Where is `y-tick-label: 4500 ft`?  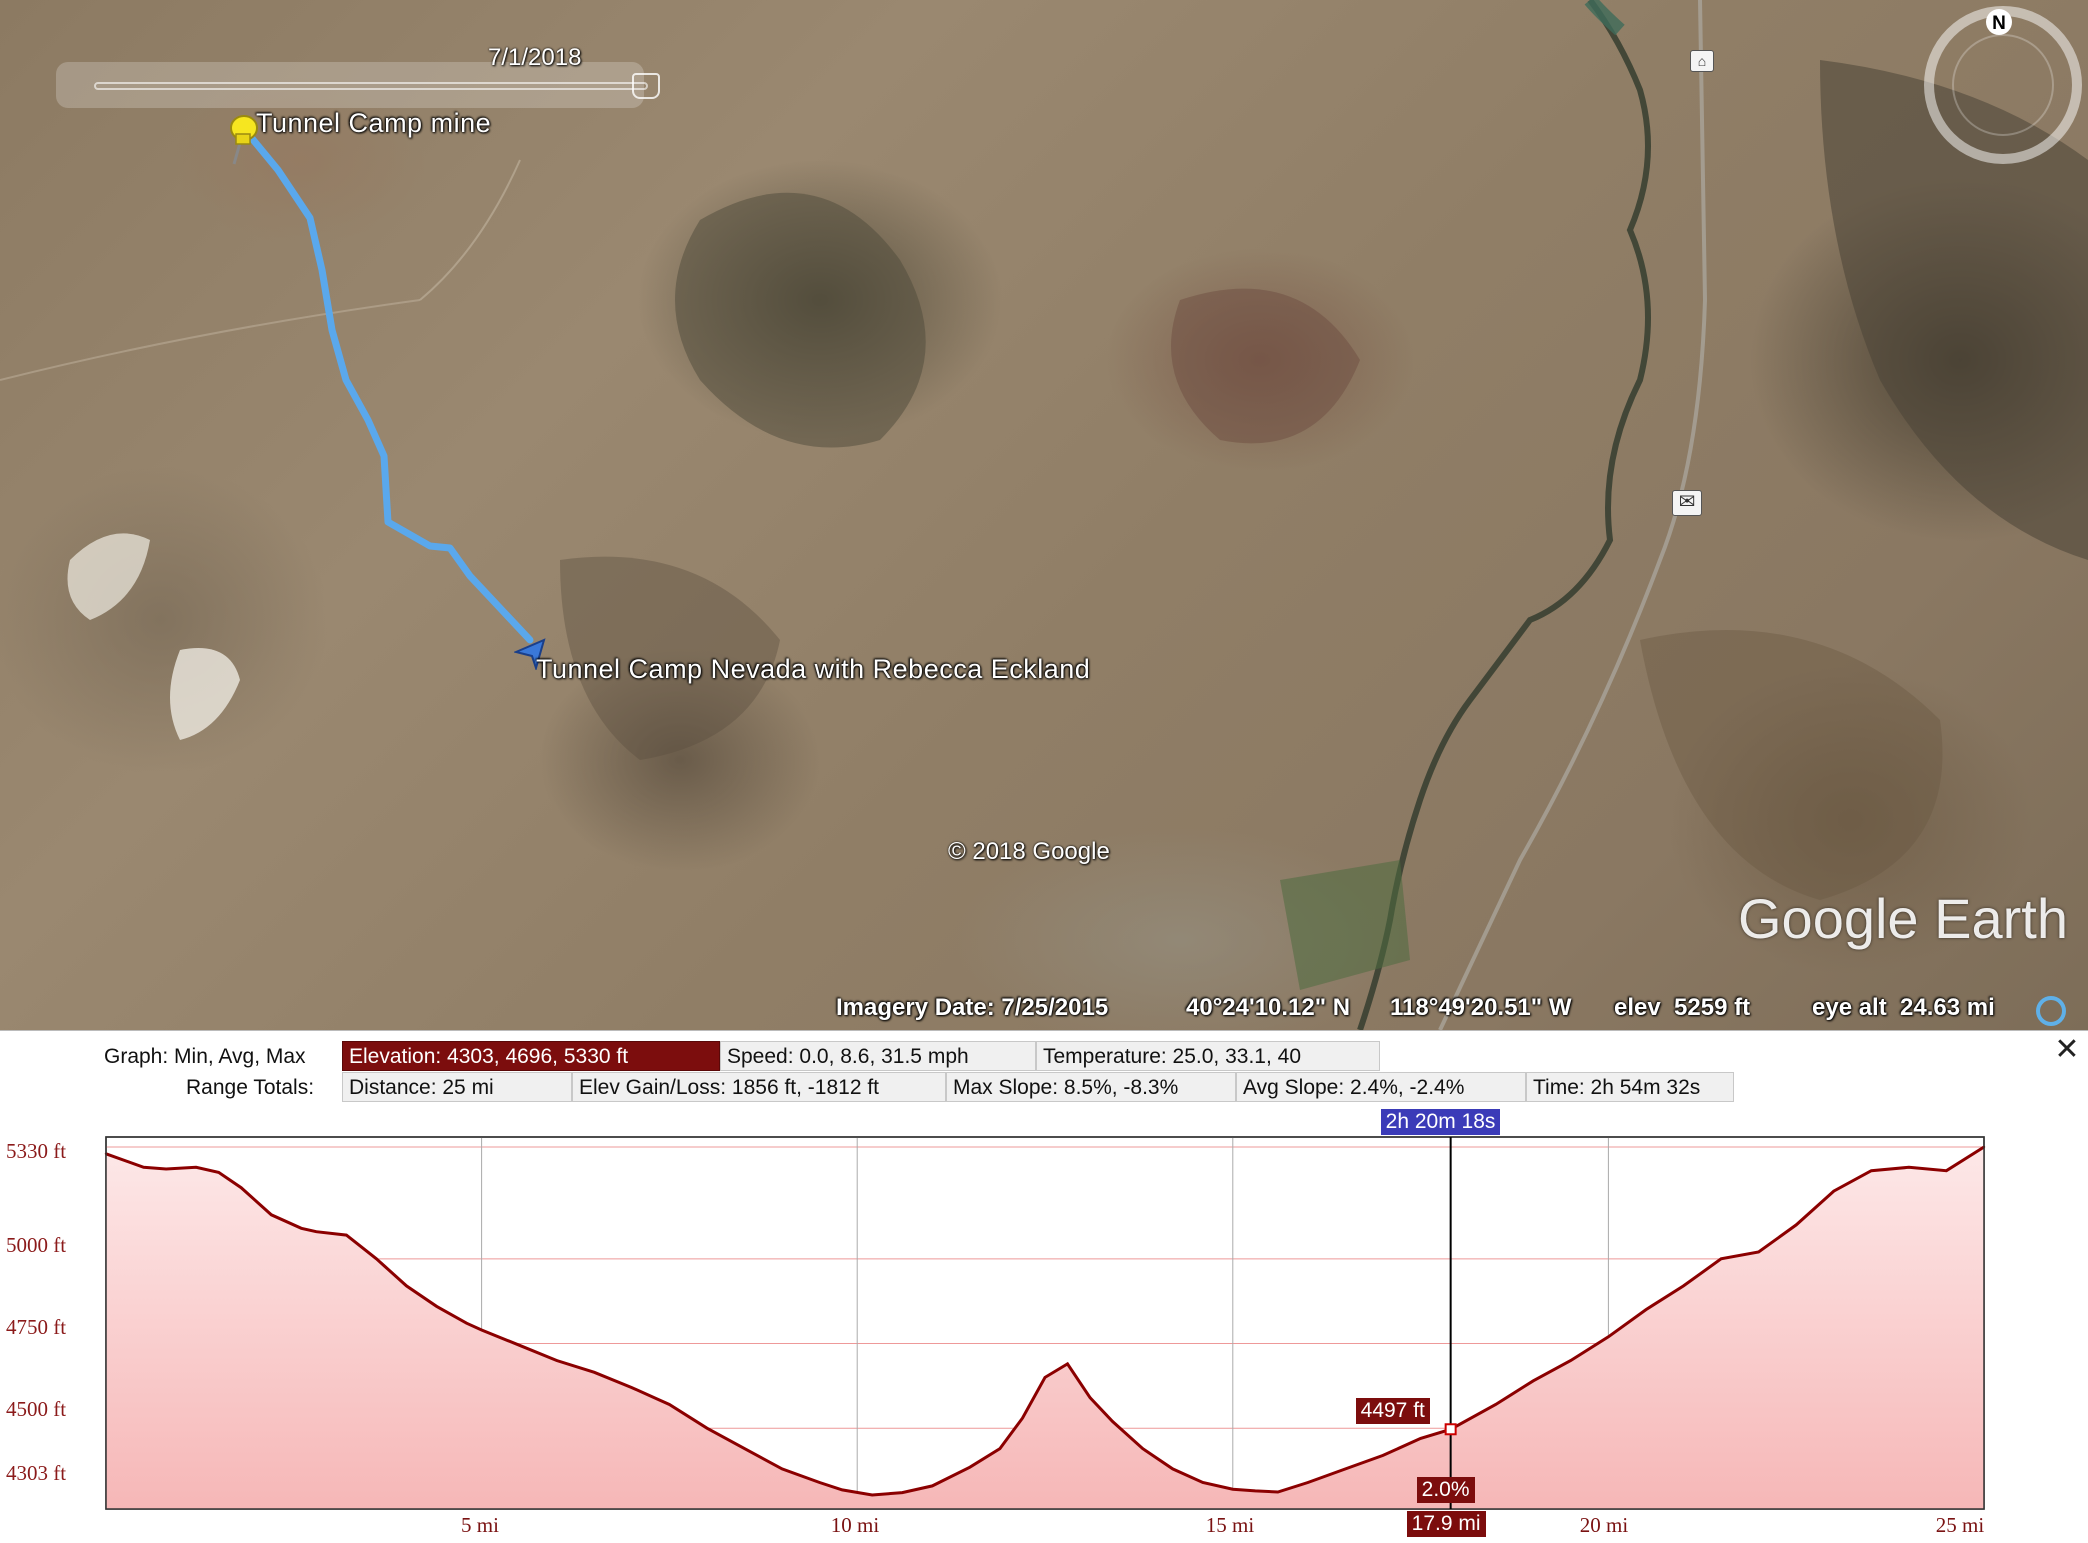 y-tick-label: 4500 ft is located at coordinates (36, 1409).